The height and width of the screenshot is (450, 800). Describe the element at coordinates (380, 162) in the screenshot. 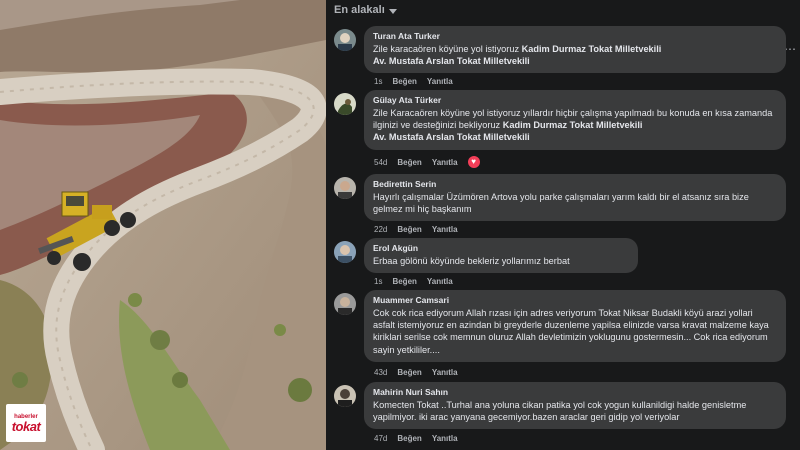

I see `comment-time: 54d` at that location.